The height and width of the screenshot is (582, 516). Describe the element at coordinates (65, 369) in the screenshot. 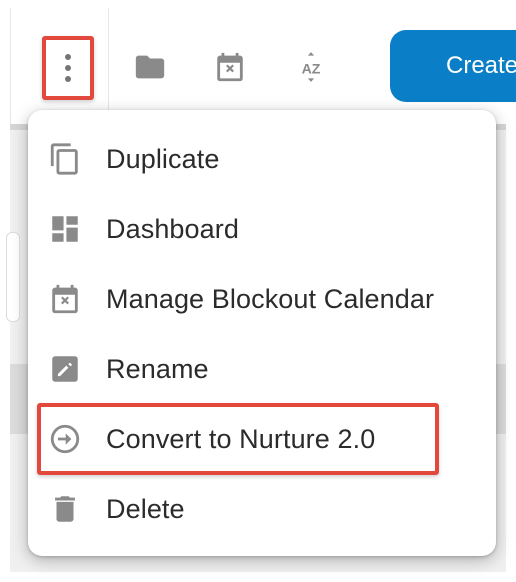

I see `pencil-icon` at that location.